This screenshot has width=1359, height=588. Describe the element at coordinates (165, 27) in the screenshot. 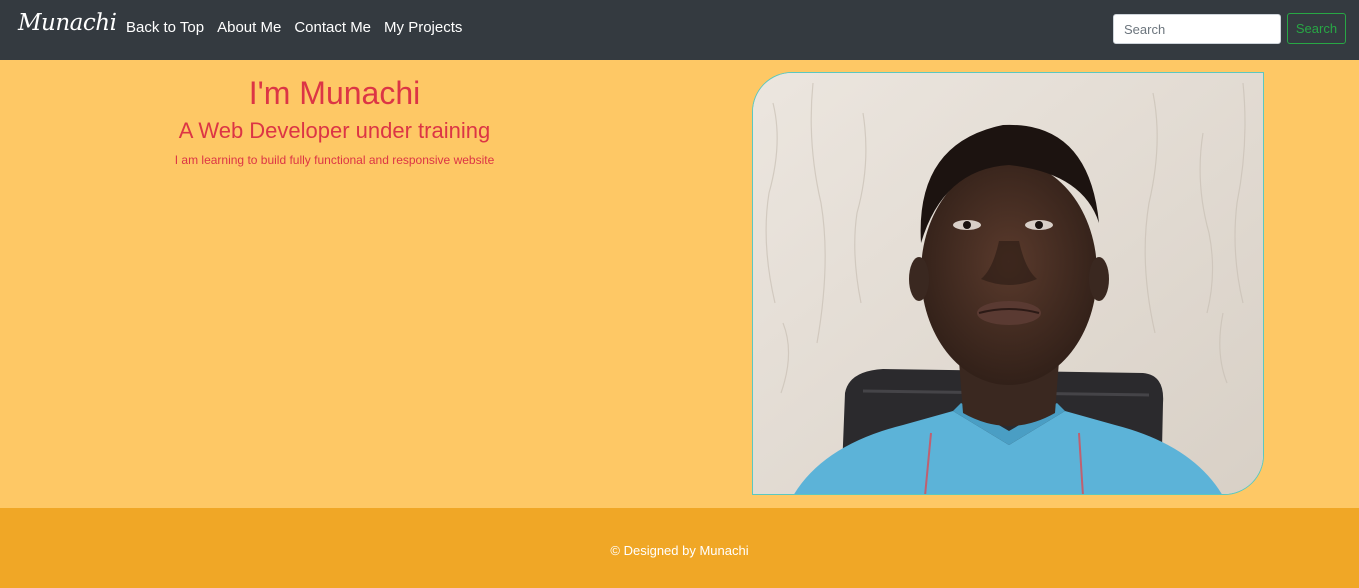

I see `nav-link-back-to-top: Back to Top` at that location.